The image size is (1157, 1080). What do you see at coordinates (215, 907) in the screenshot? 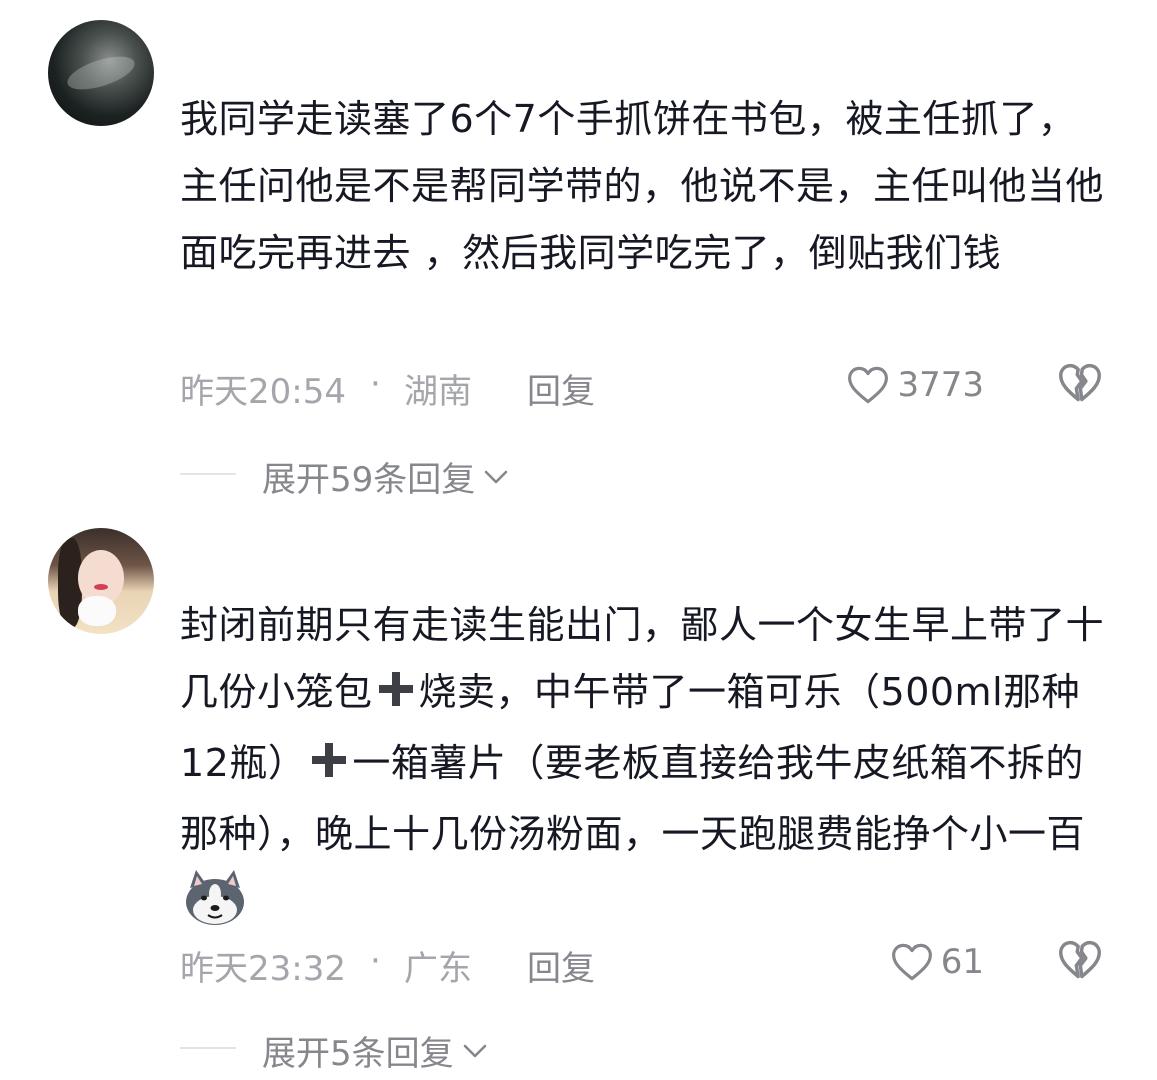
I see `husky-dog-emoji` at bounding box center [215, 907].